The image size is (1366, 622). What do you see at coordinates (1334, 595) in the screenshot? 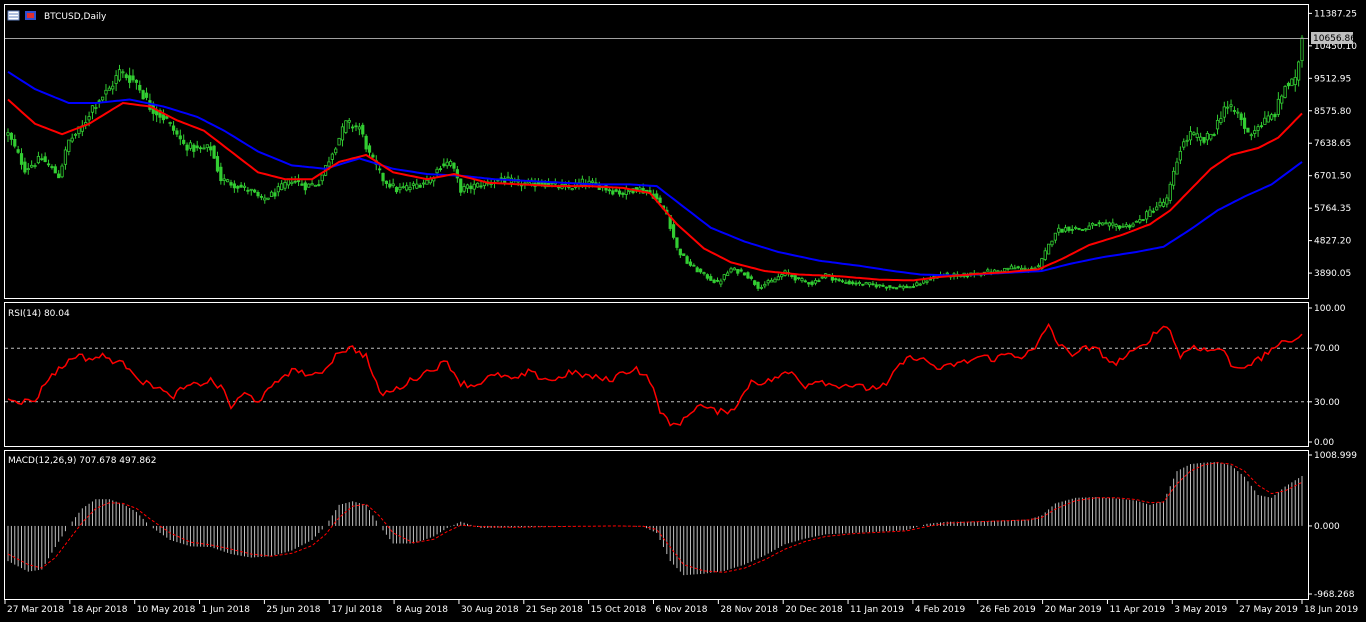
I see `macd-tick-label: -968.268` at bounding box center [1334, 595].